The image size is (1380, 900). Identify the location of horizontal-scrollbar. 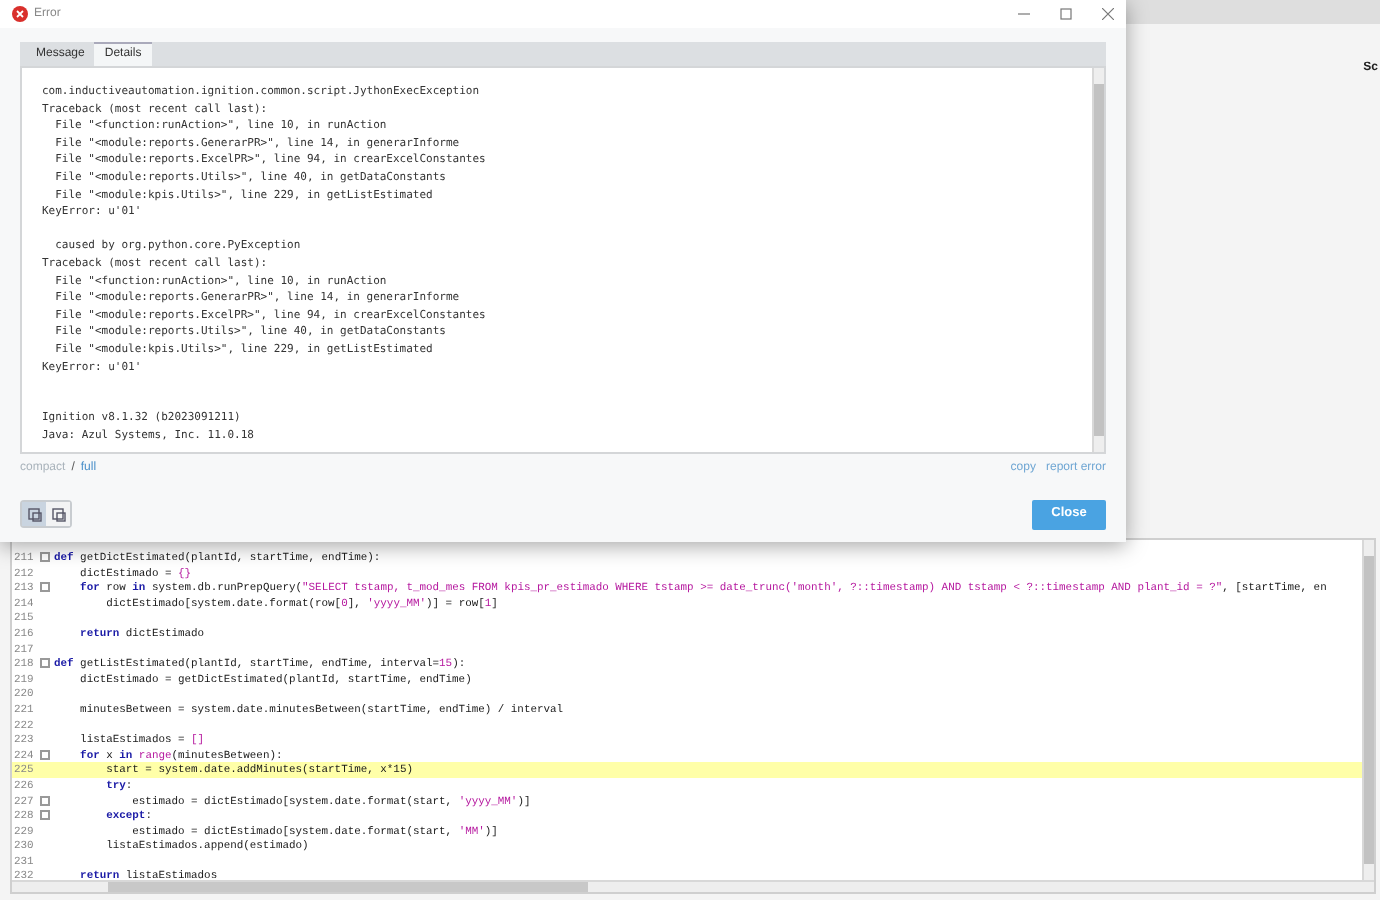
(693, 886).